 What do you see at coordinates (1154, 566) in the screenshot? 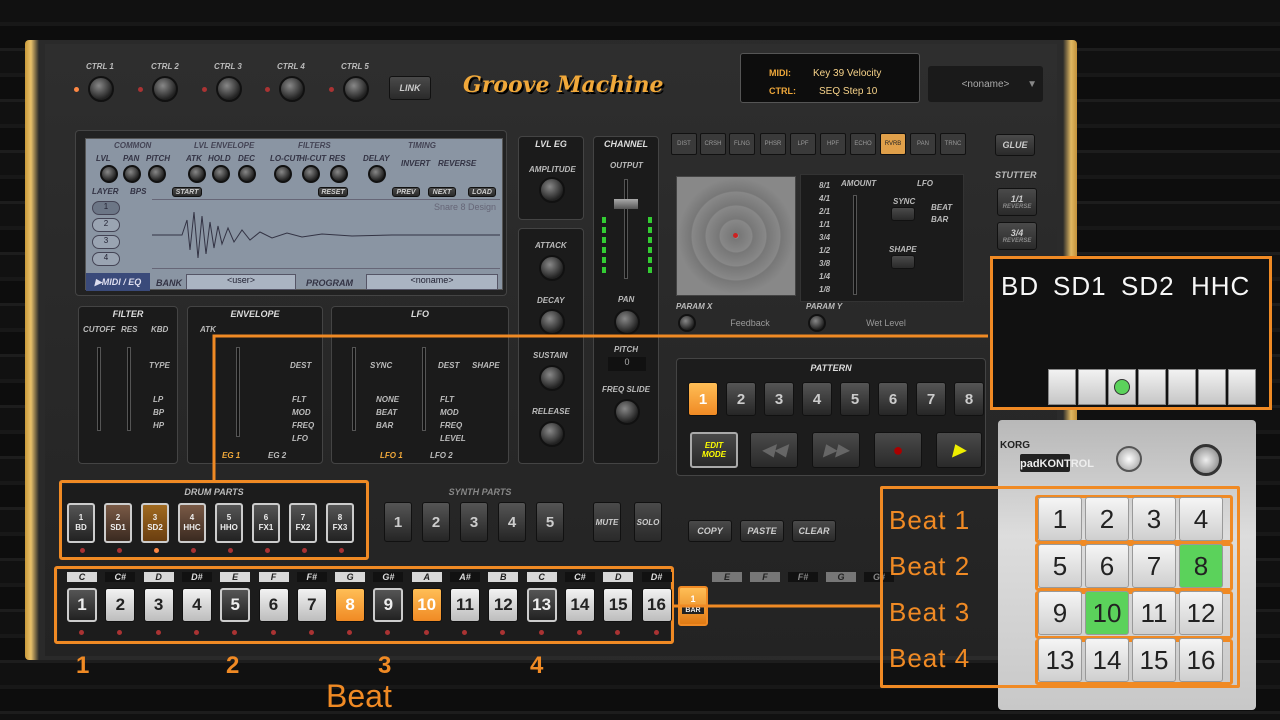
I see `hw-pad-button: 7` at bounding box center [1154, 566].